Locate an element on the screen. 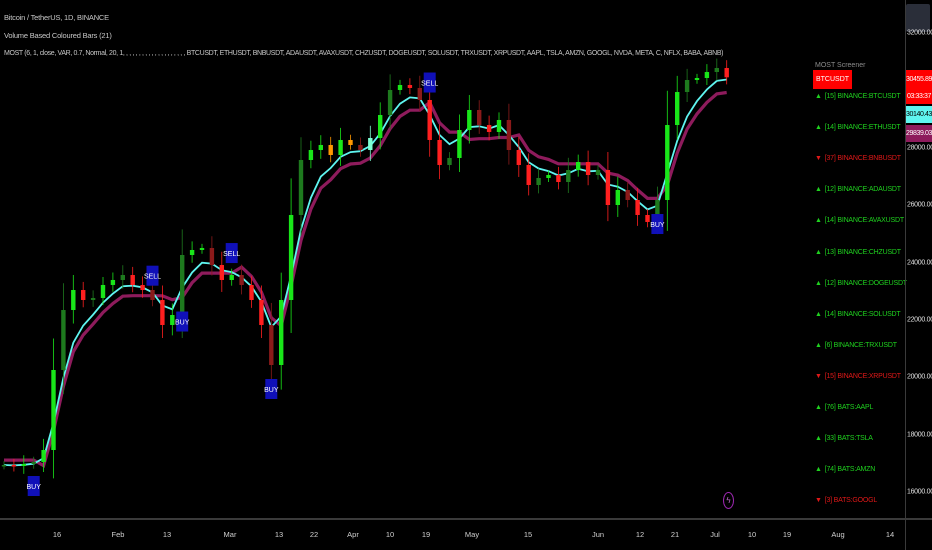  screener-row-text: [74] BATS:AMZN is located at coordinates (850, 470).